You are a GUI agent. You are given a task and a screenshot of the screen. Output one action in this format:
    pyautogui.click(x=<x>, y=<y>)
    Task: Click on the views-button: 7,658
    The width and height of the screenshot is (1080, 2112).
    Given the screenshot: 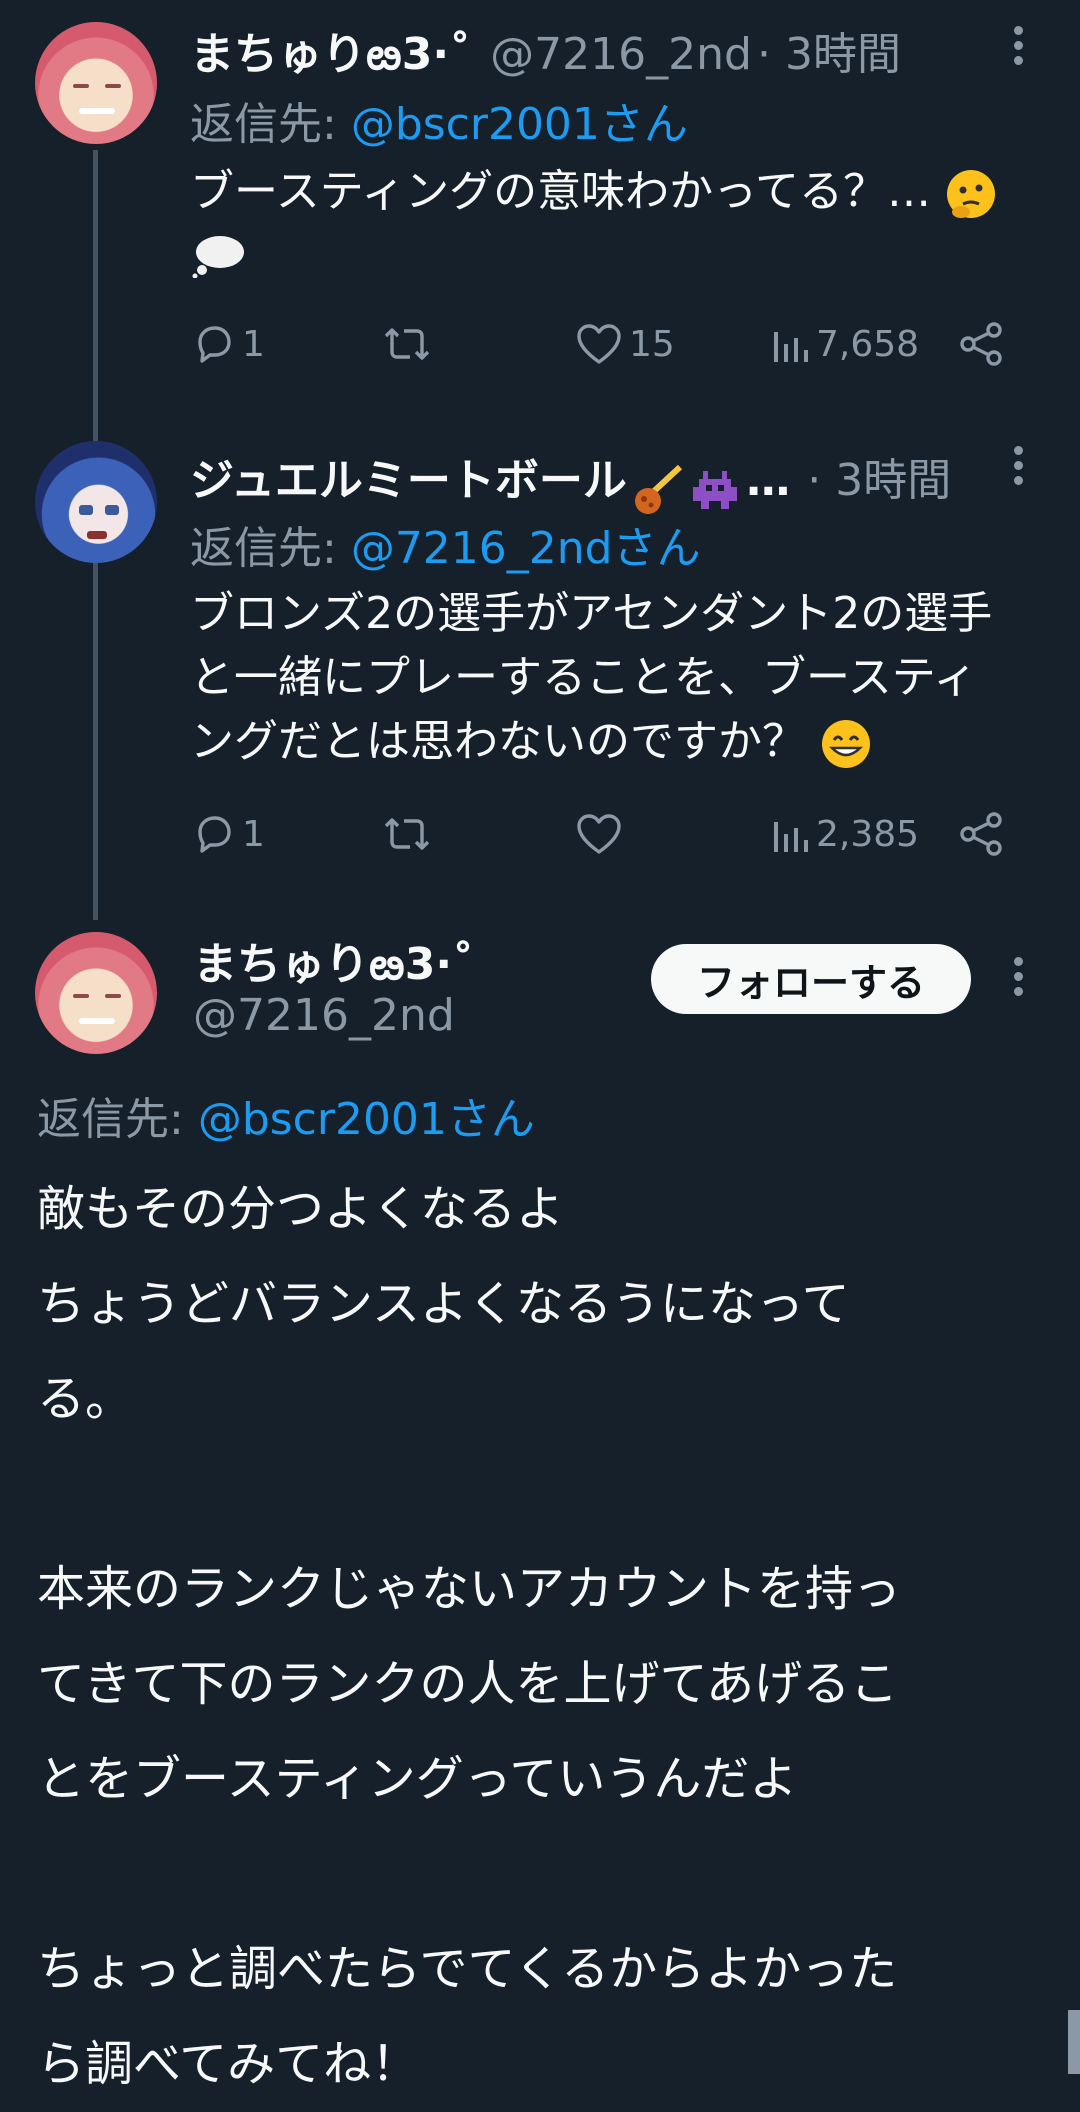 What is the action you would take?
    pyautogui.click(x=844, y=344)
    